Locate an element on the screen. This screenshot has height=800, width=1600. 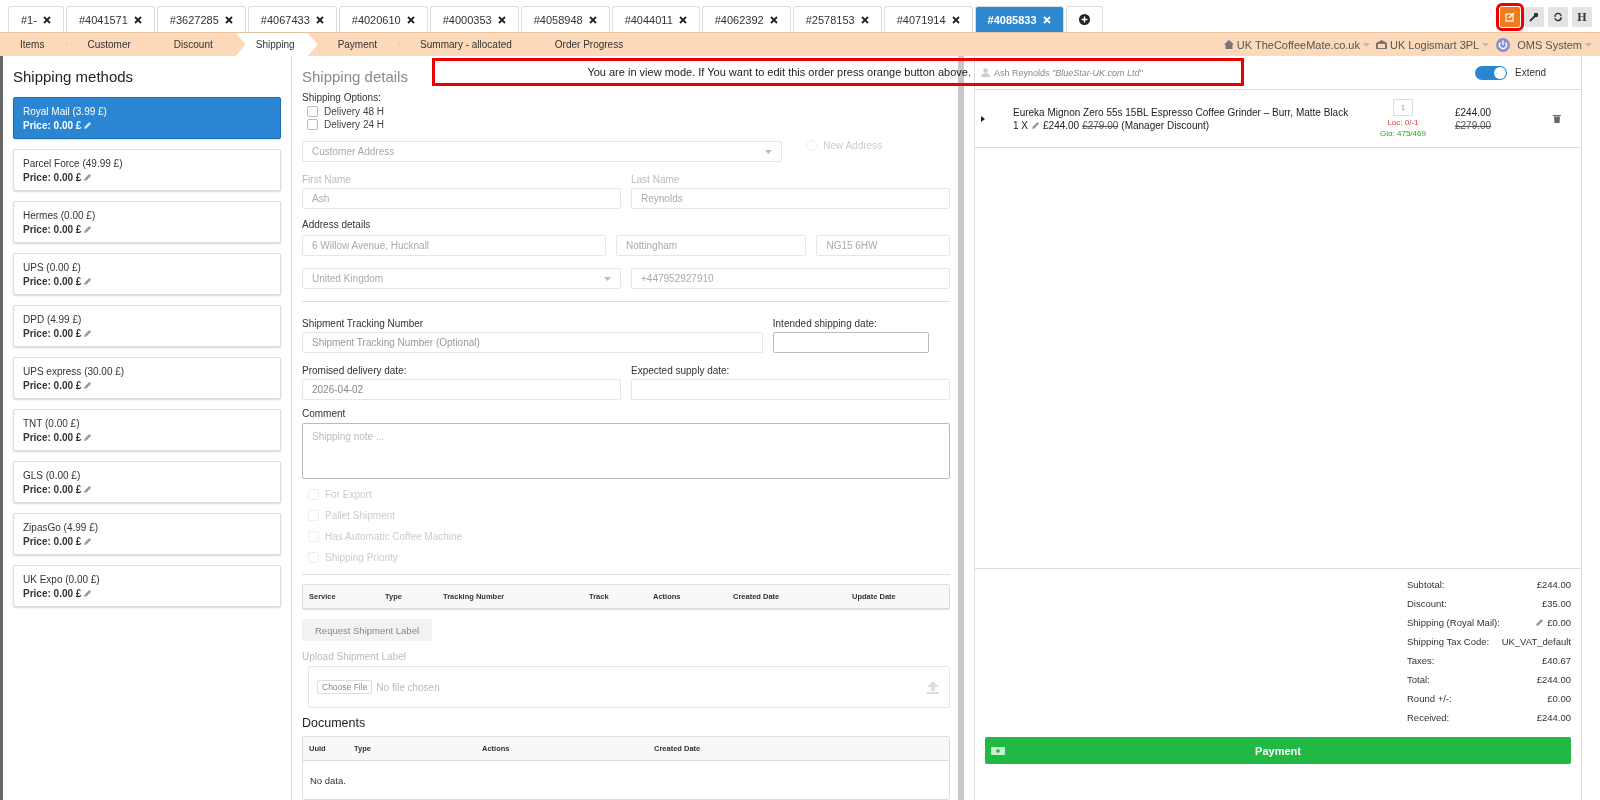
field-label: Shipping Options: is located at coordinates (342, 97).